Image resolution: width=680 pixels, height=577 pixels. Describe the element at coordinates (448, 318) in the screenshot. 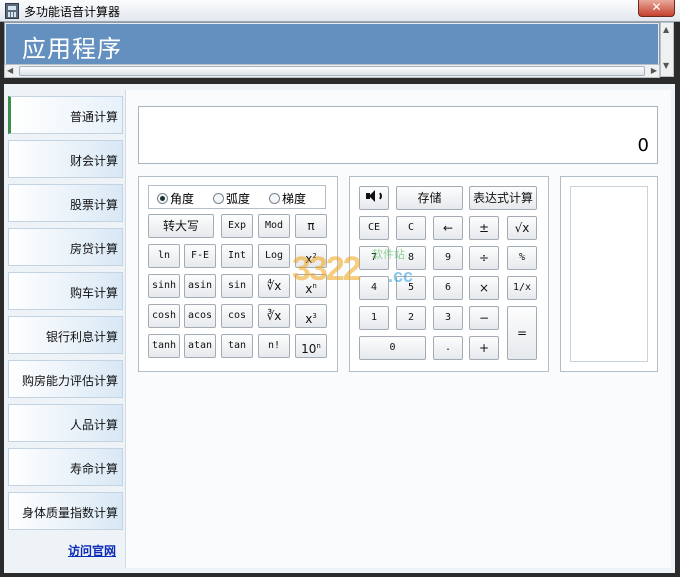

I see `digit-3-button: 3` at that location.